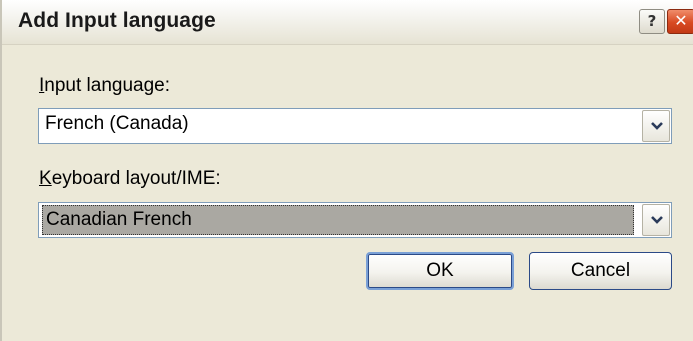 The height and width of the screenshot is (341, 693). I want to click on keyboard-layout-label-text: eyboard layout/IME:, so click(136, 178).